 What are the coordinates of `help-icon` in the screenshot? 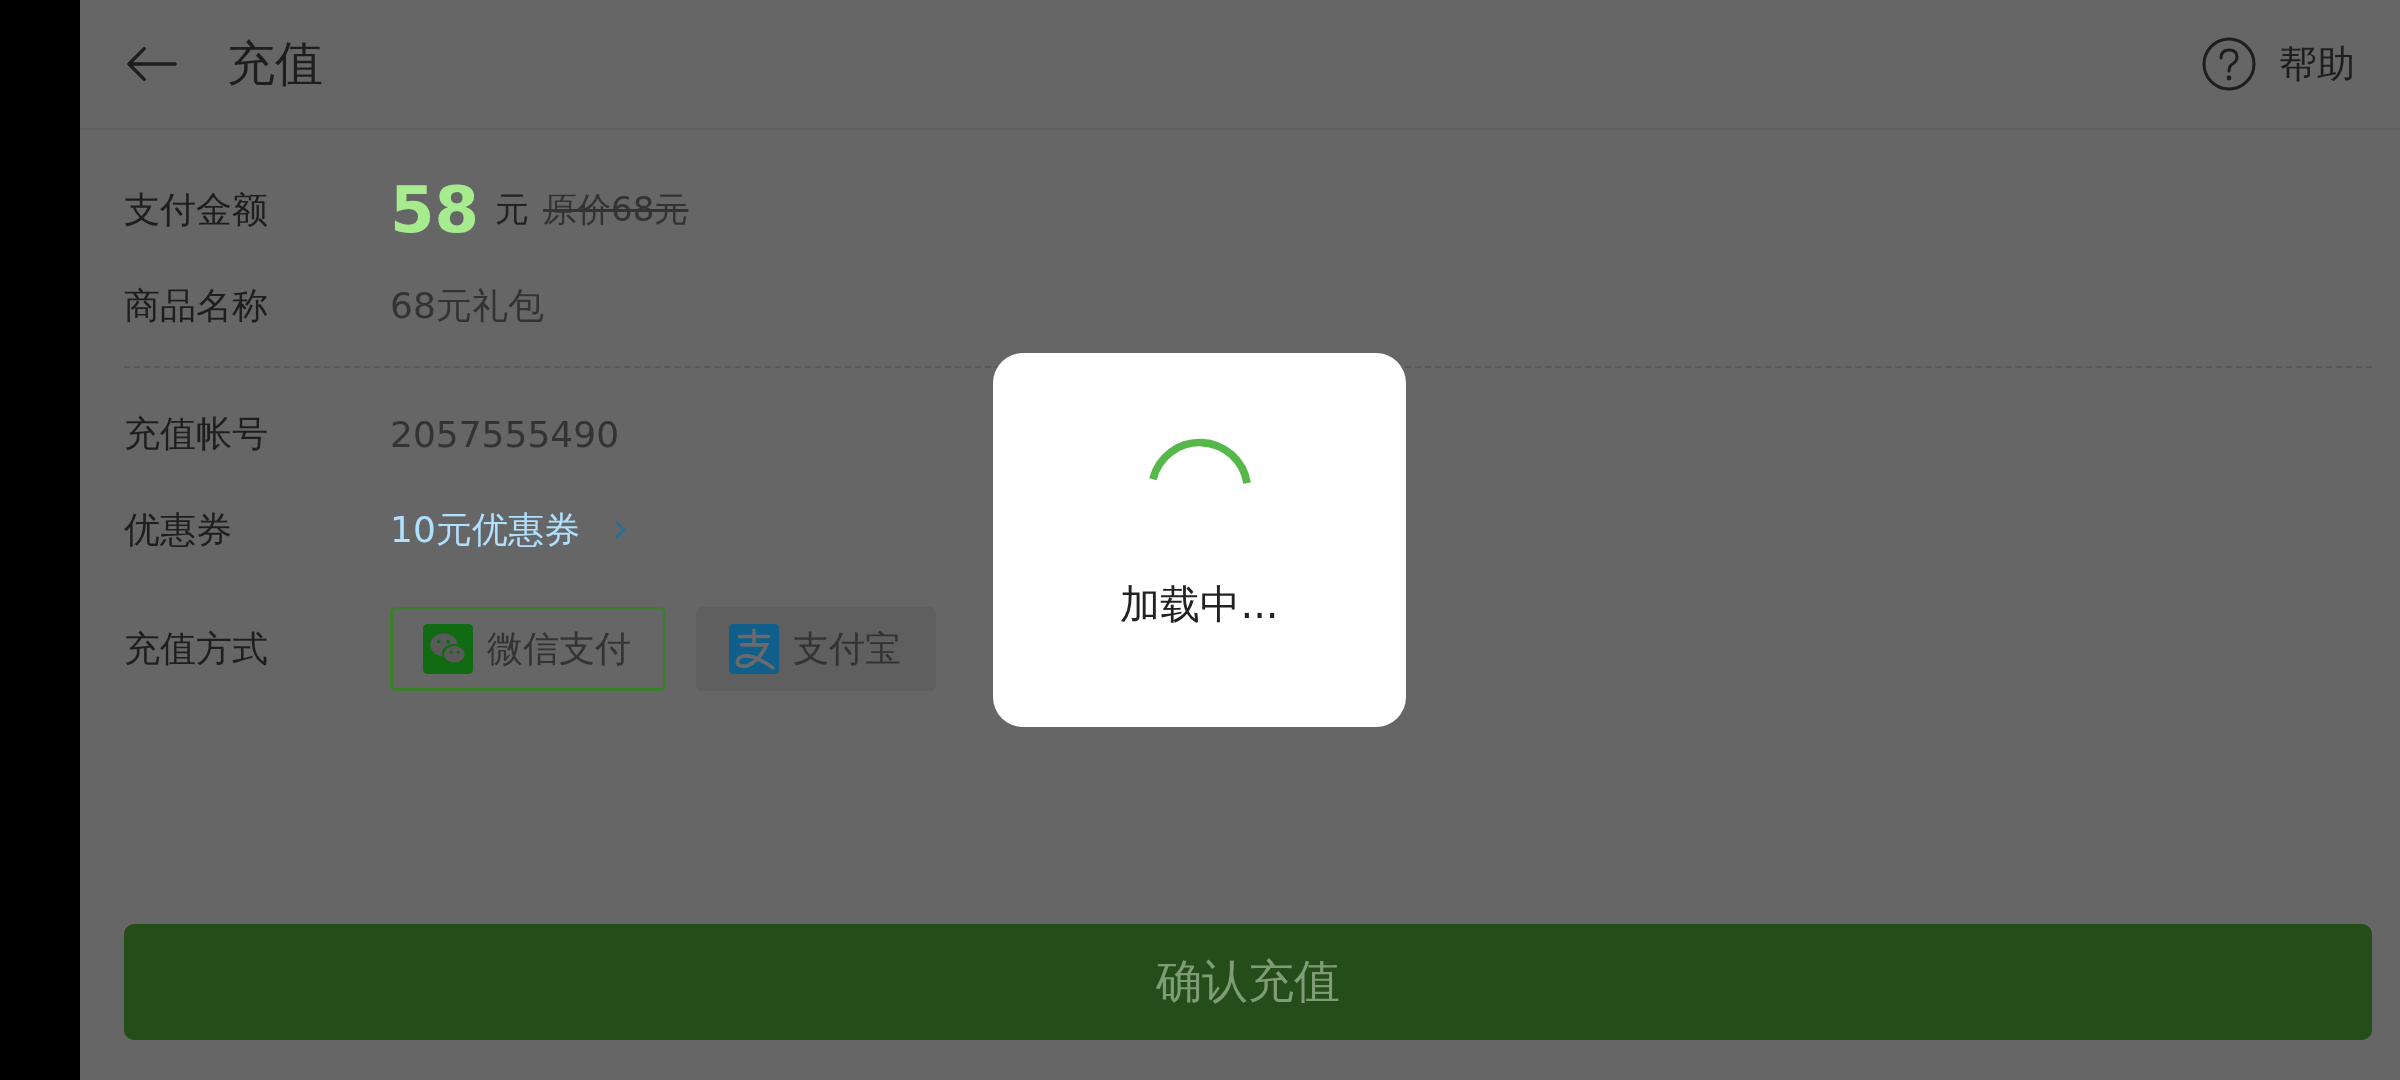 It's located at (2229, 64).